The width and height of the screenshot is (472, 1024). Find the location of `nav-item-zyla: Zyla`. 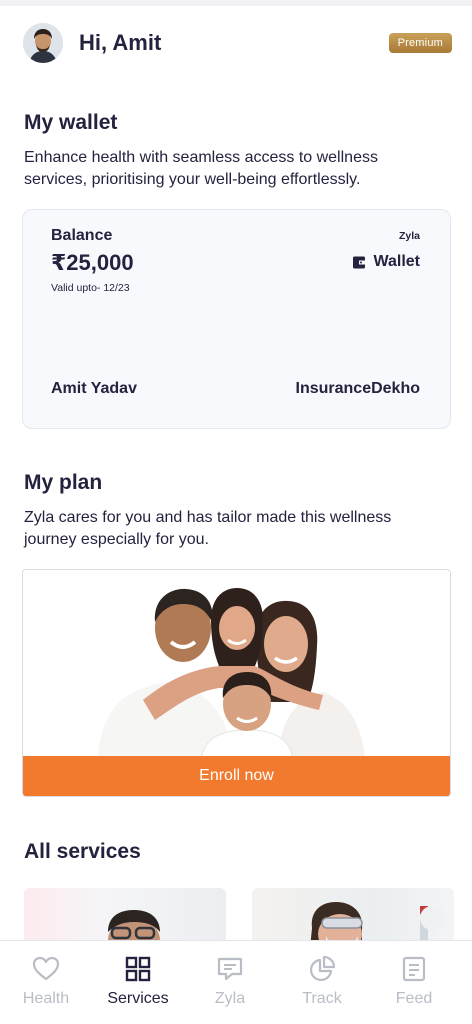

nav-item-zyla: Zyla is located at coordinates (230, 982).